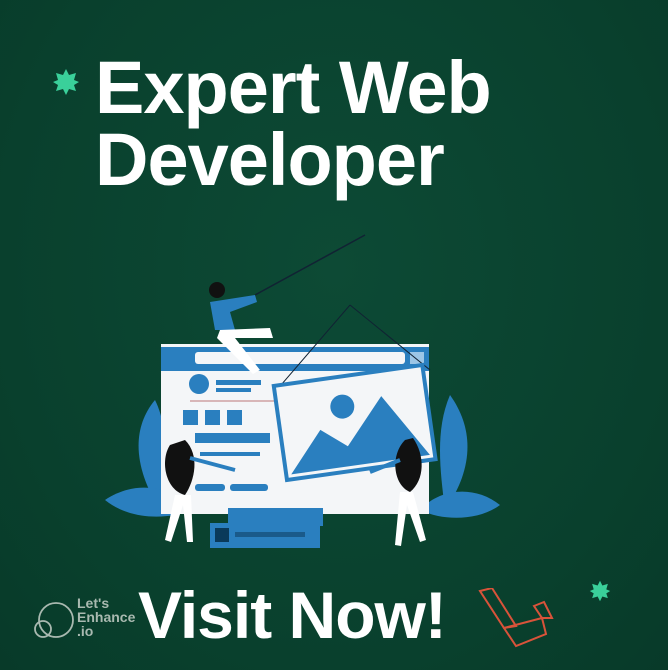 This screenshot has width=668, height=670. I want to click on letsenhance-logo: Let's Enhance .io, so click(87, 621).